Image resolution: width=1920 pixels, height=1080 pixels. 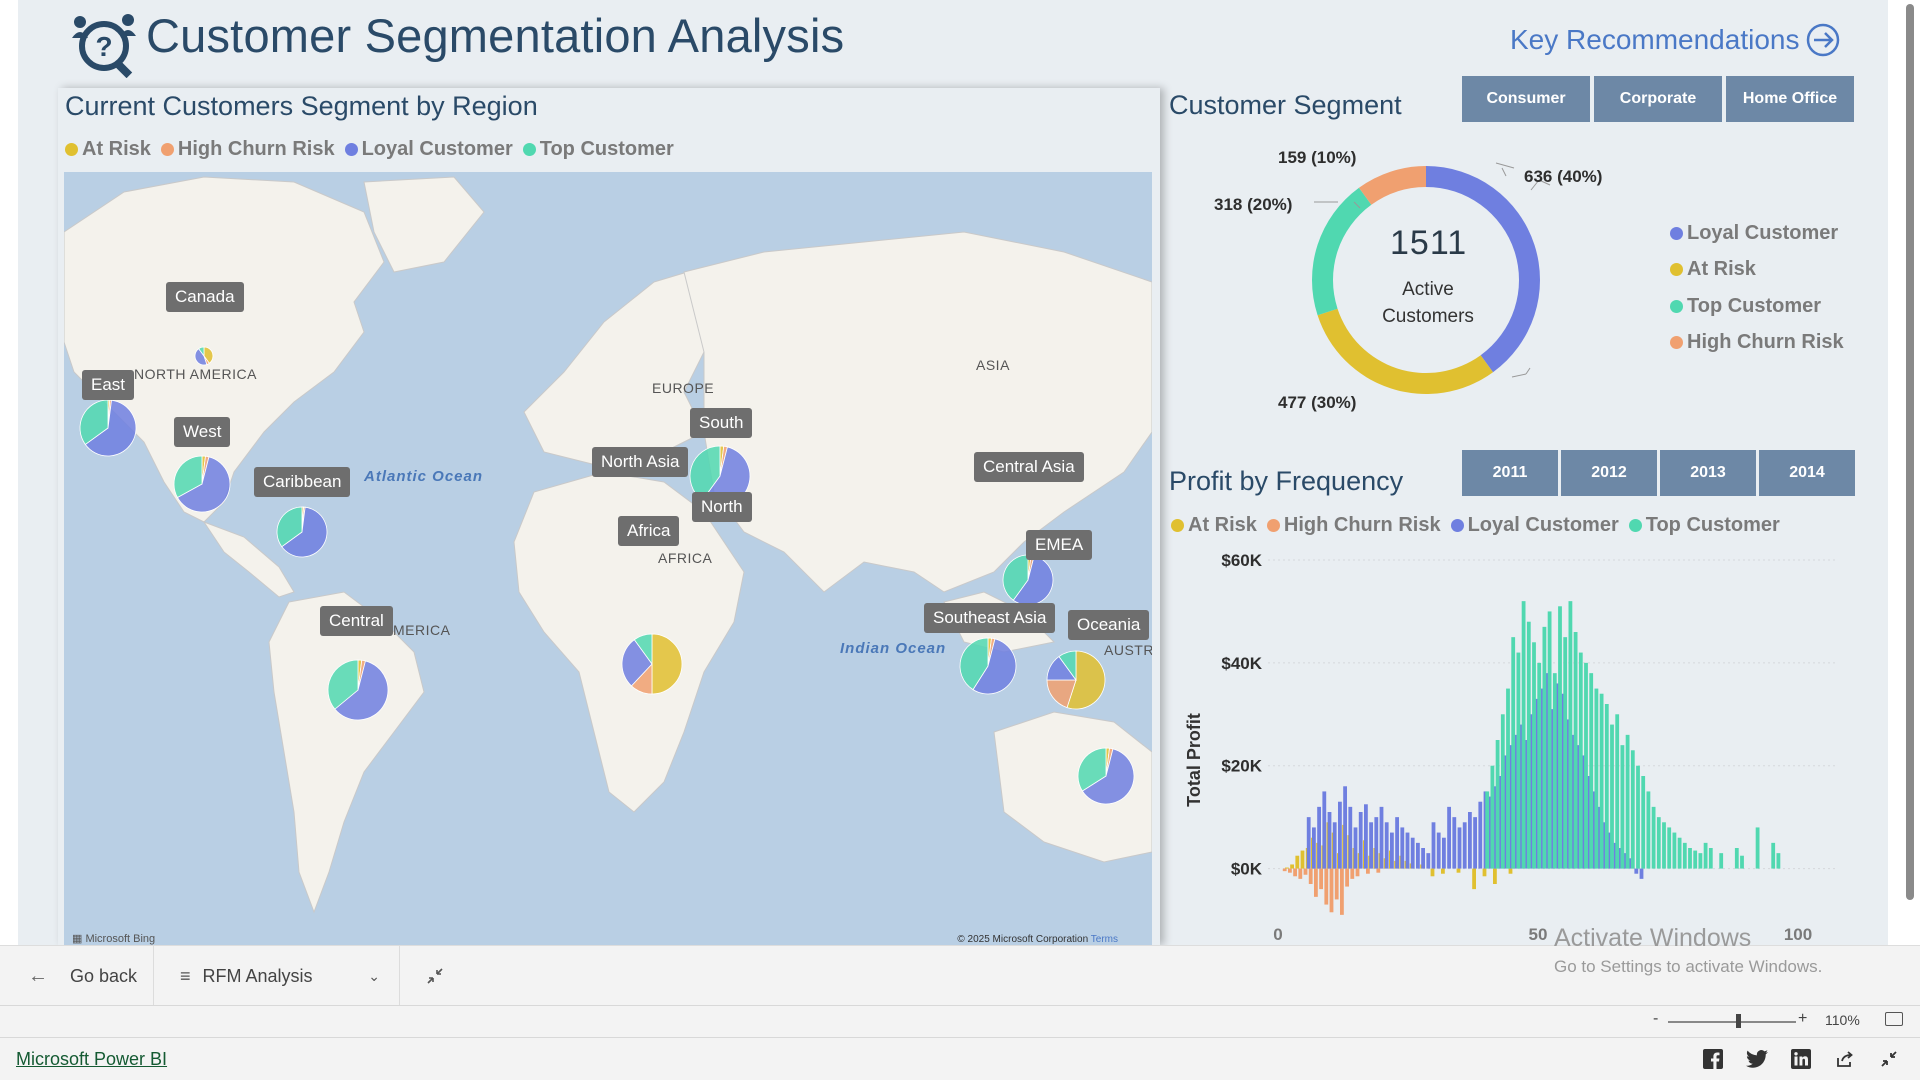 I want to click on region-label-east: East, so click(x=108, y=385).